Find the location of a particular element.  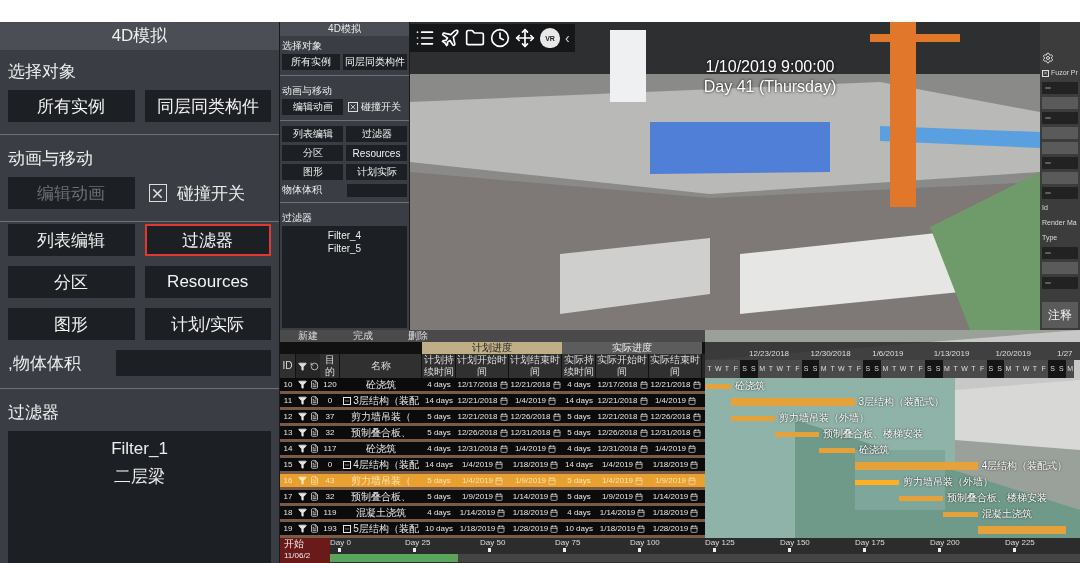

refresh-icon is located at coordinates (314, 366).